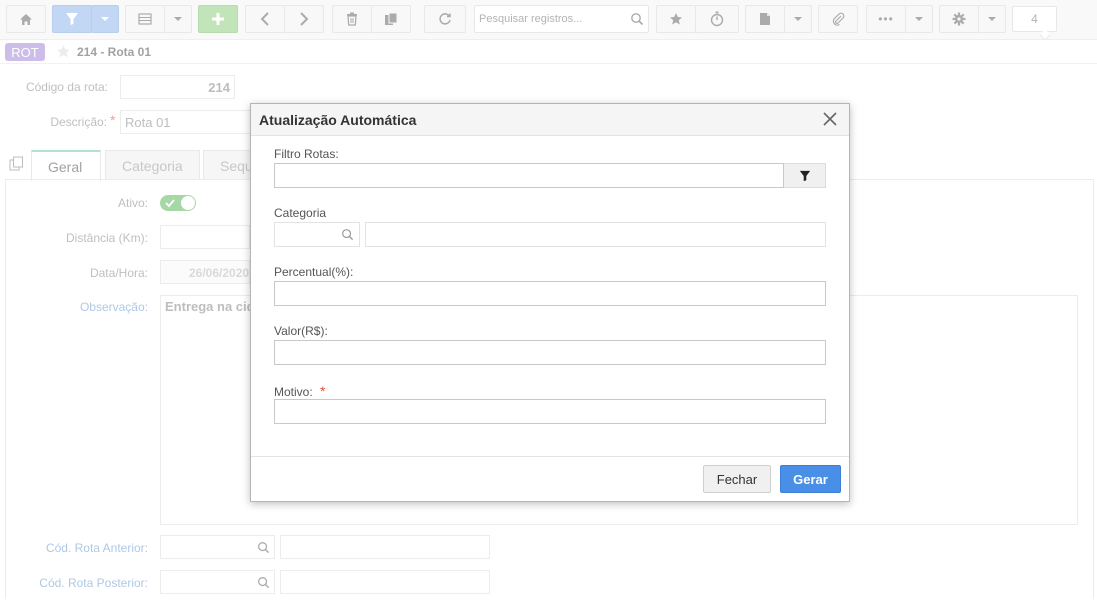 This screenshot has height=603, width=1097. Describe the element at coordinates (300, 213) in the screenshot. I see `categoria-label: Categoria` at that location.